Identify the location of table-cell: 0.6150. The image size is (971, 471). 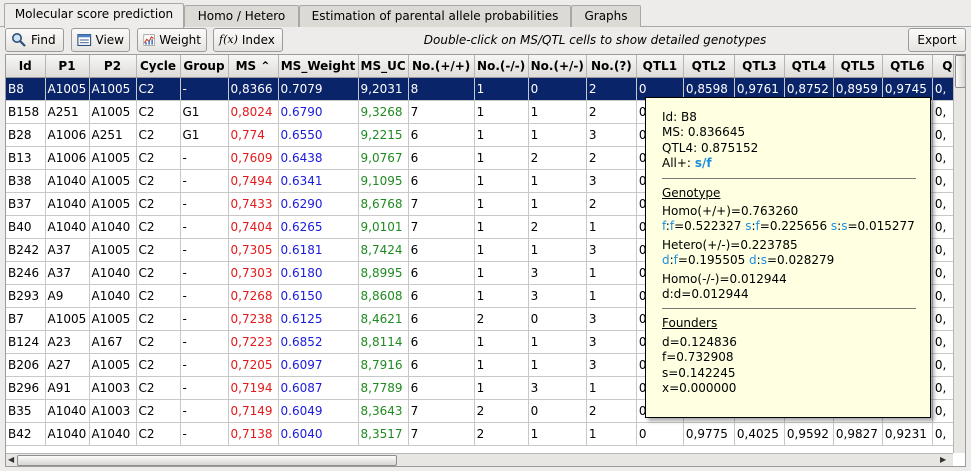
(318, 296).